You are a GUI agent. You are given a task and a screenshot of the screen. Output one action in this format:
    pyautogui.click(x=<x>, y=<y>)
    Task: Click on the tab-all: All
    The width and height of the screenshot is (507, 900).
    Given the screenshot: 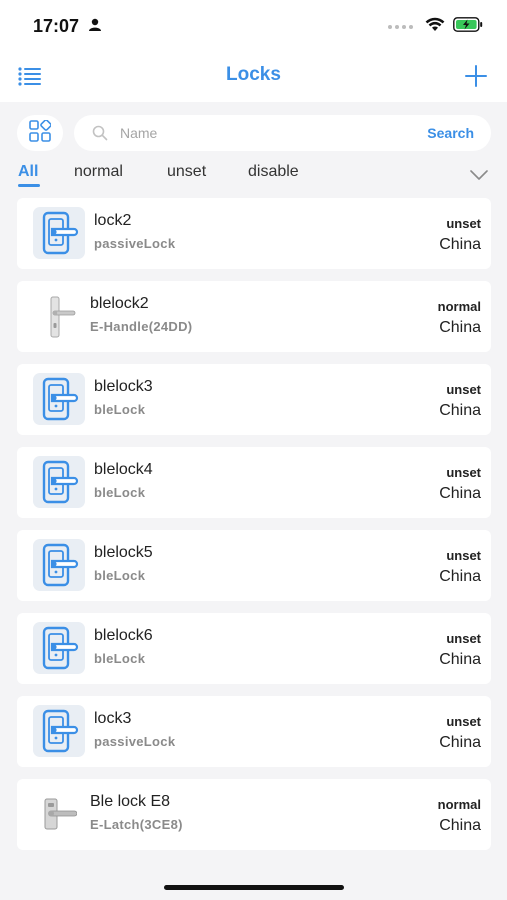 What is the action you would take?
    pyautogui.click(x=28, y=172)
    